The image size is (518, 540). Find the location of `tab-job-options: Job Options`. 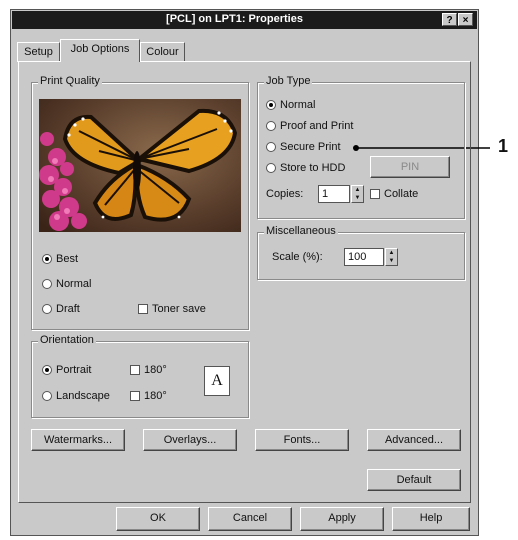

tab-job-options: Job Options is located at coordinates (100, 50).